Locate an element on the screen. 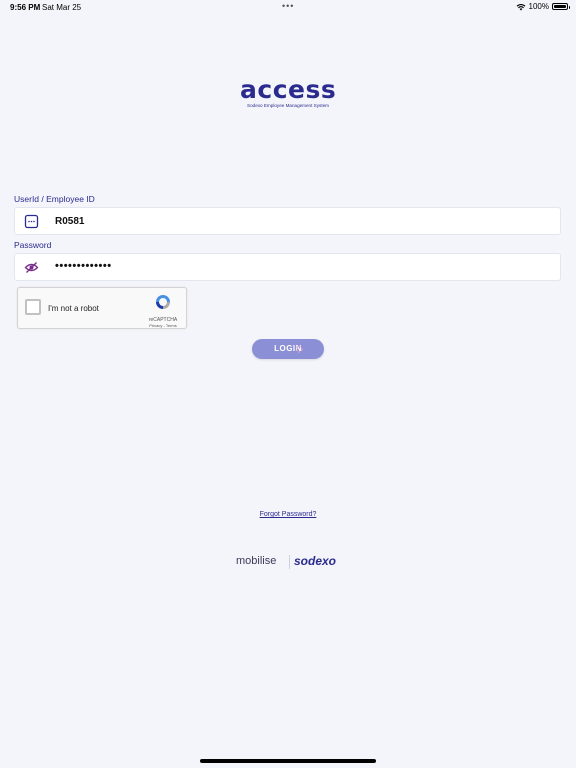  recaptcha-label: I'm not a robot is located at coordinates (73, 308).